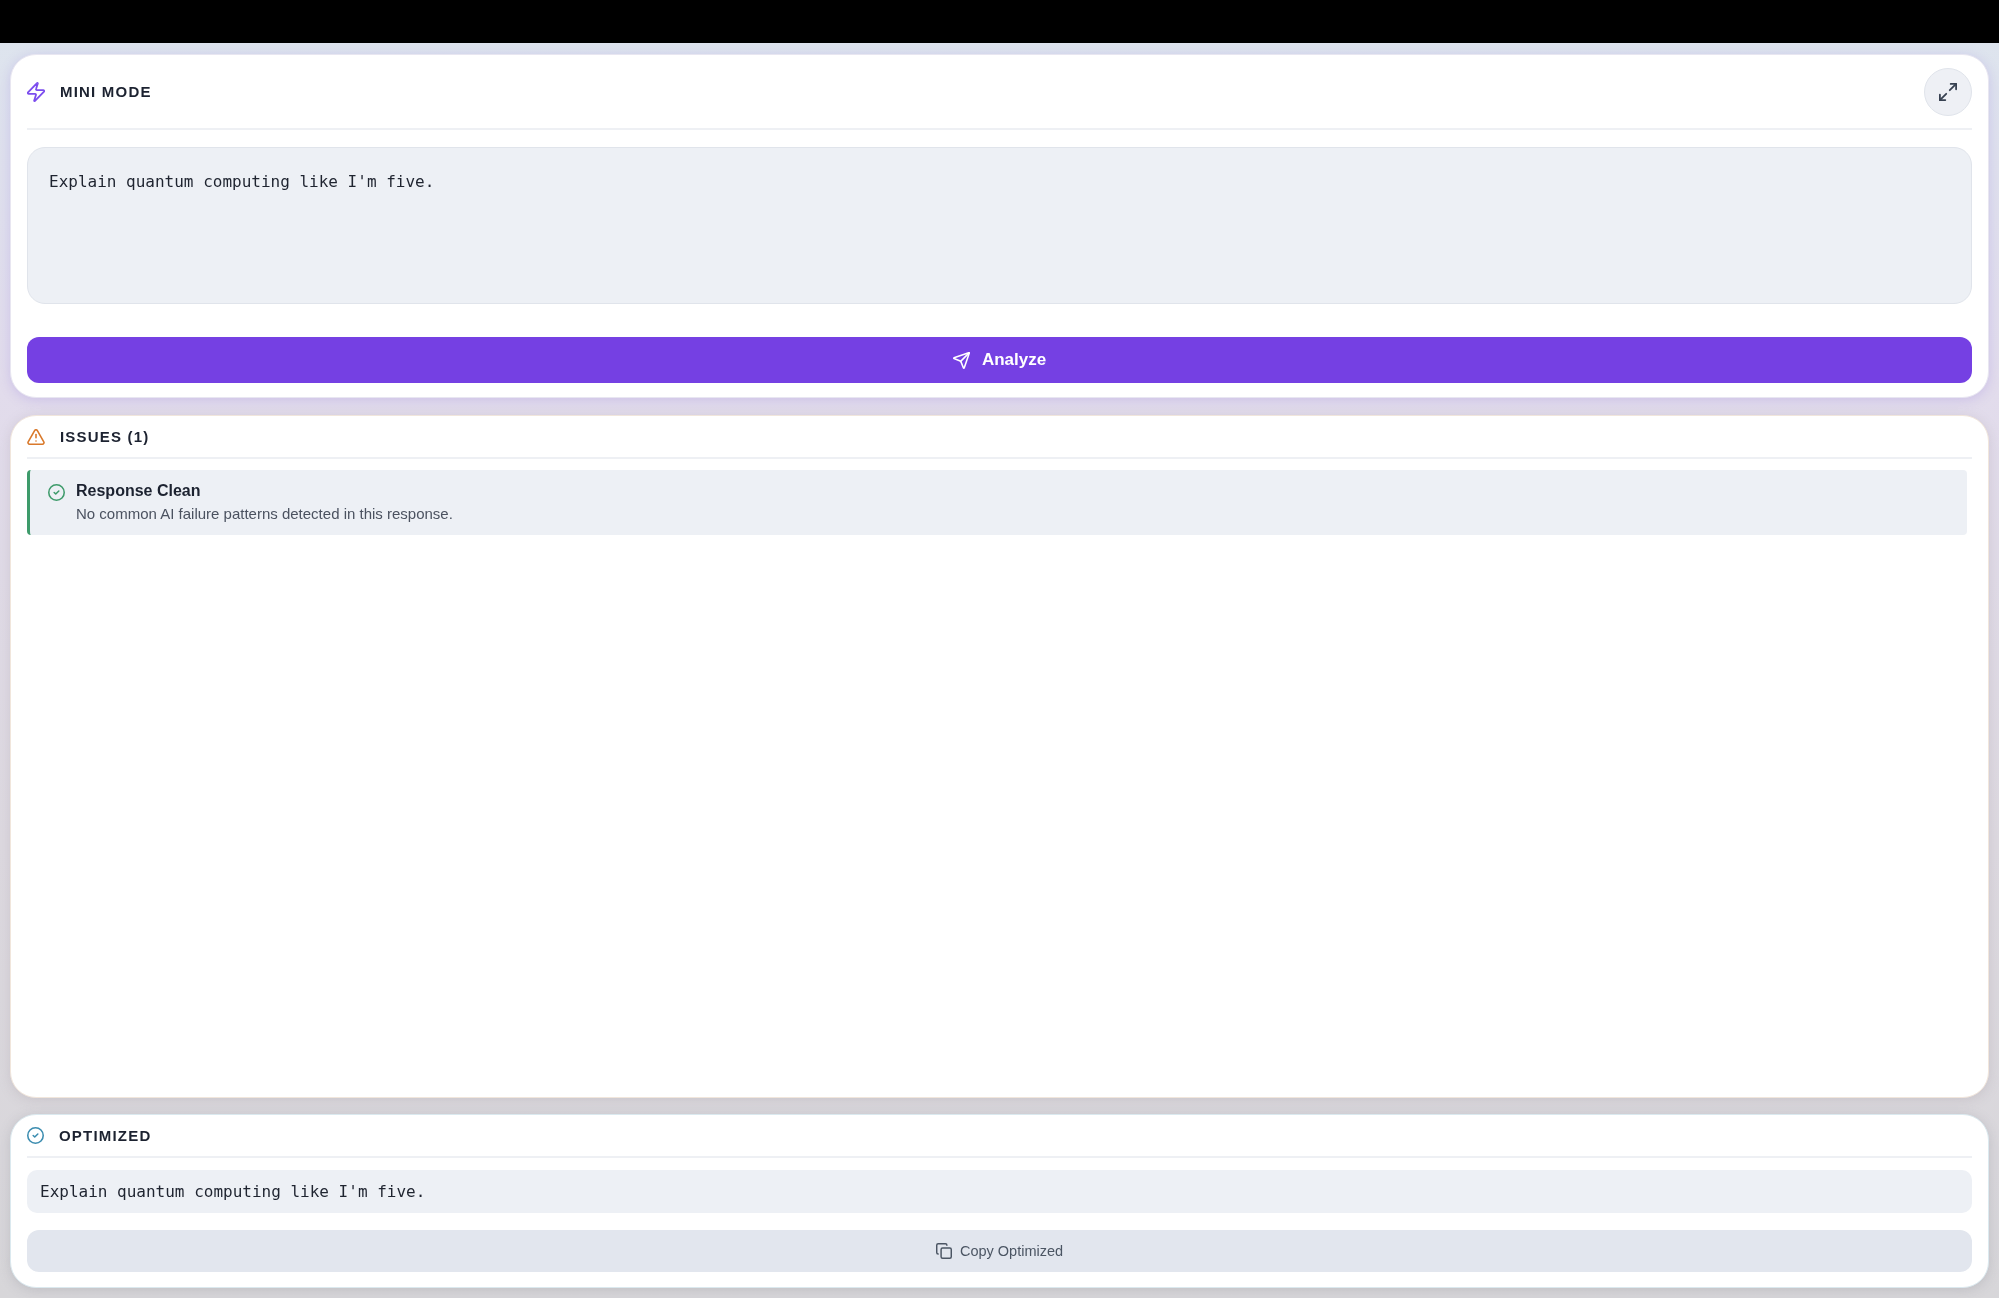 This screenshot has height=1298, width=1999. Describe the element at coordinates (139, 491) in the screenshot. I see `issue-title: Response Clean` at that location.